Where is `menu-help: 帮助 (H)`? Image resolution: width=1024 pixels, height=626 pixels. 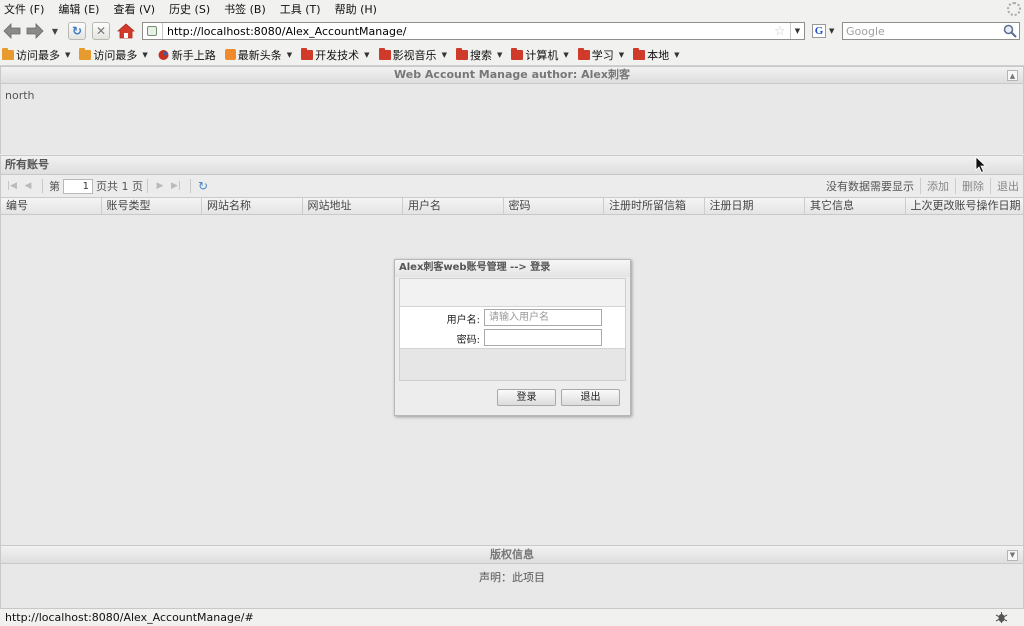 menu-help: 帮助 (H) is located at coordinates (356, 9).